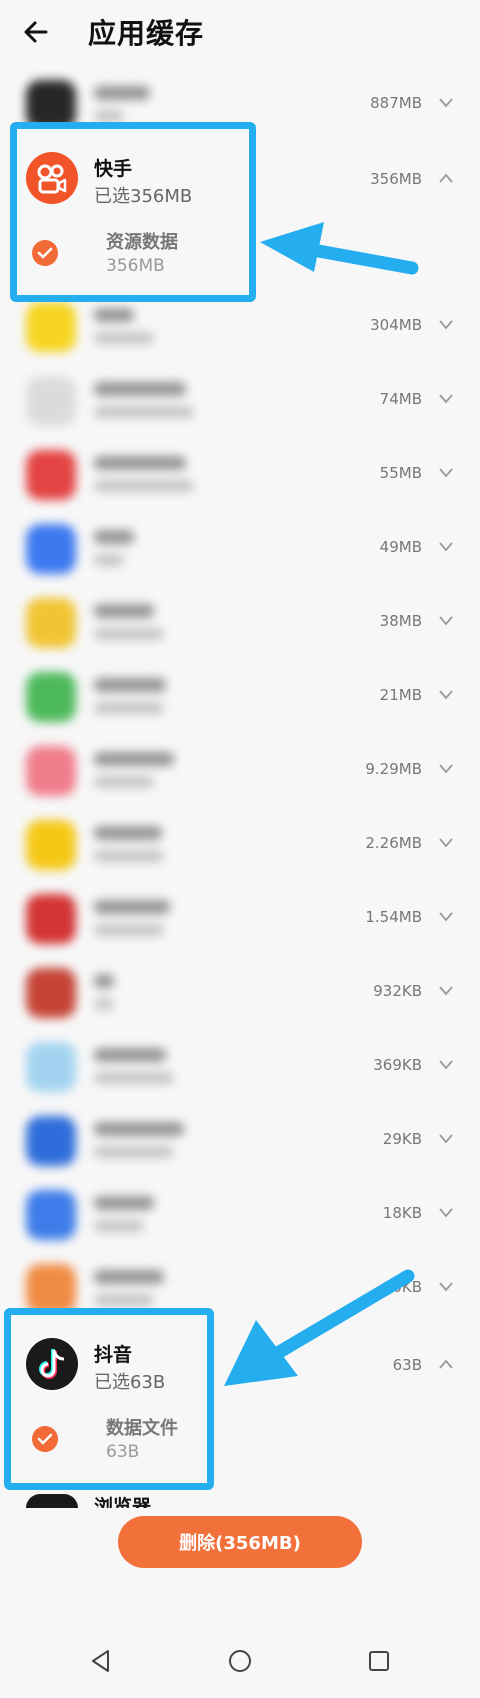 This screenshot has height=1698, width=480. Describe the element at coordinates (400, 621) in the screenshot. I see `app-cache-size: 38MB` at that location.